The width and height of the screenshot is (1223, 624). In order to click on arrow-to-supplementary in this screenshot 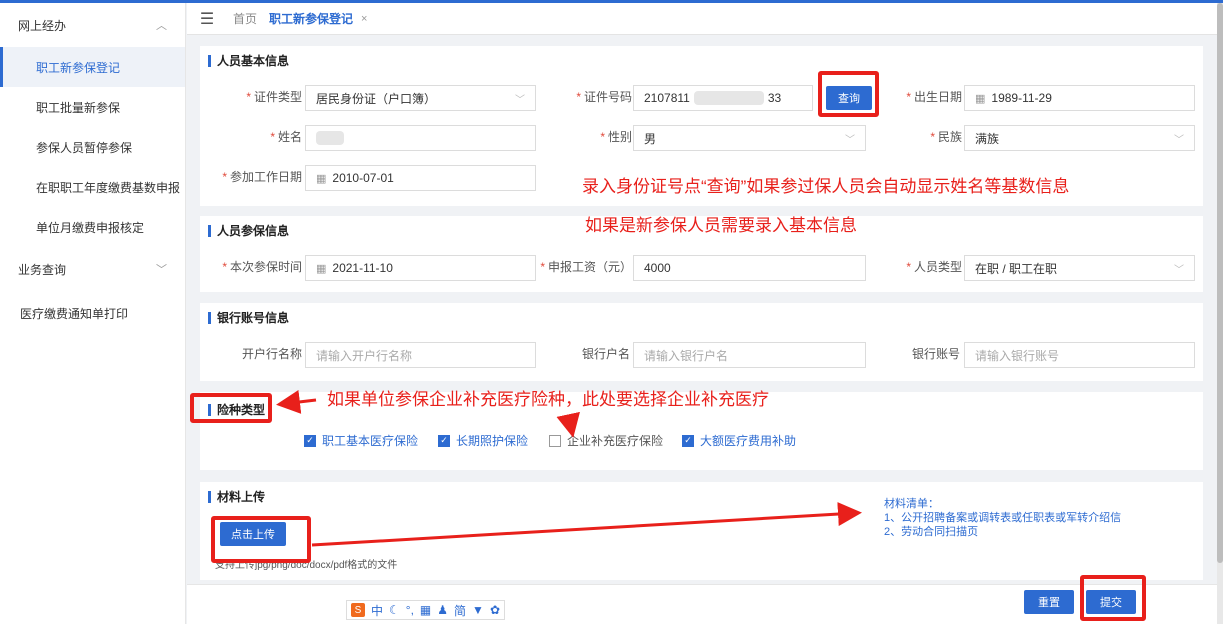, I will do `click(568, 424)`.